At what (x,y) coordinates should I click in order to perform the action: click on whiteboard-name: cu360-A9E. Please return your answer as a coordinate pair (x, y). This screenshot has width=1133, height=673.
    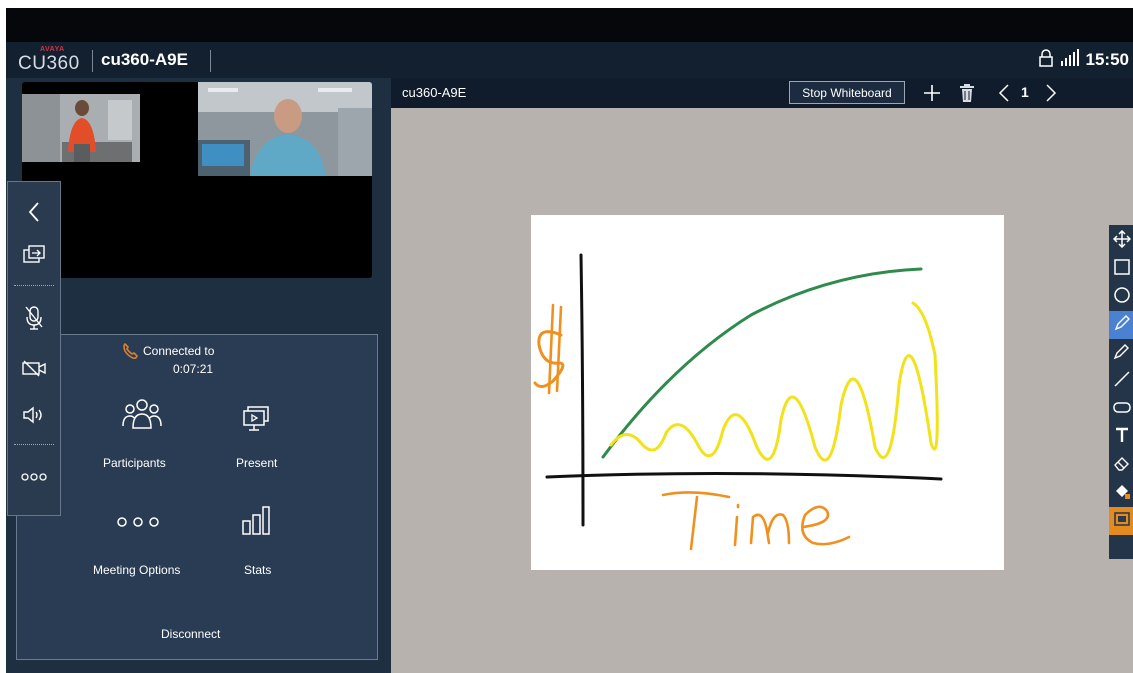
    Looking at the image, I should click on (434, 92).